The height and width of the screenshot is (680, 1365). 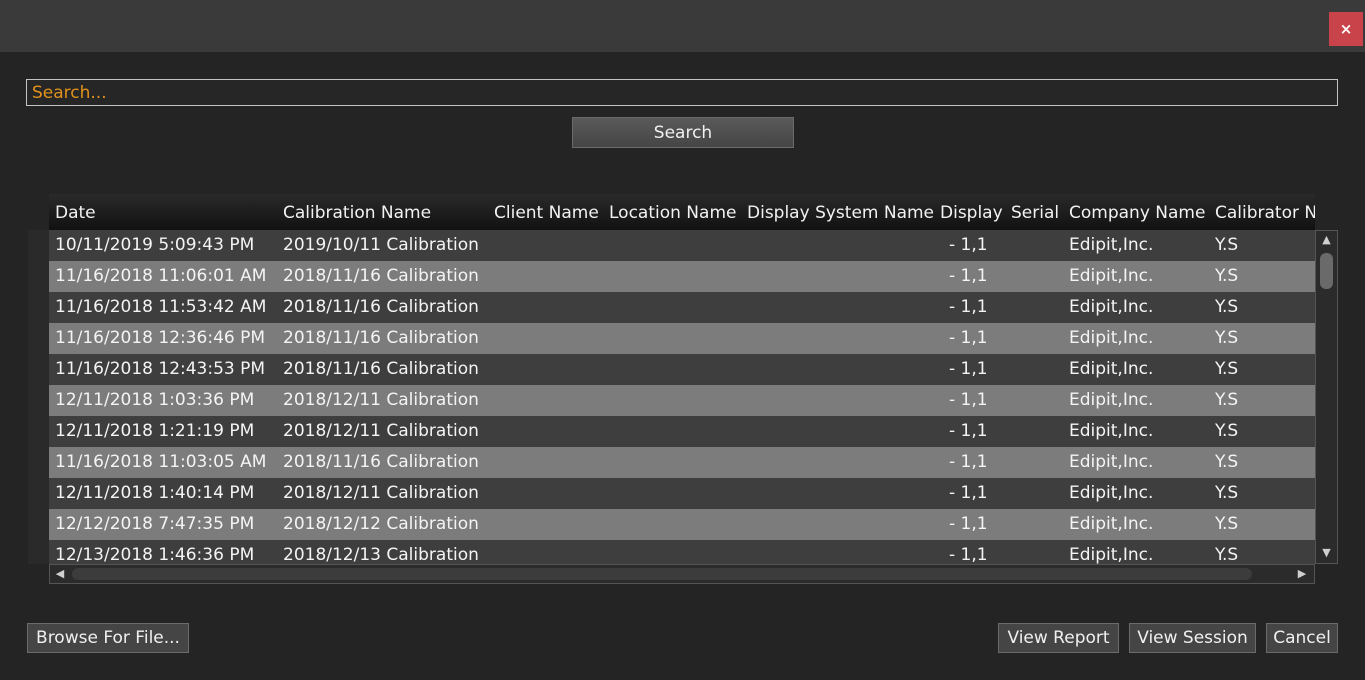 I want to click on cell-date: 12/11/2018 1:21:19 PM, so click(x=155, y=431).